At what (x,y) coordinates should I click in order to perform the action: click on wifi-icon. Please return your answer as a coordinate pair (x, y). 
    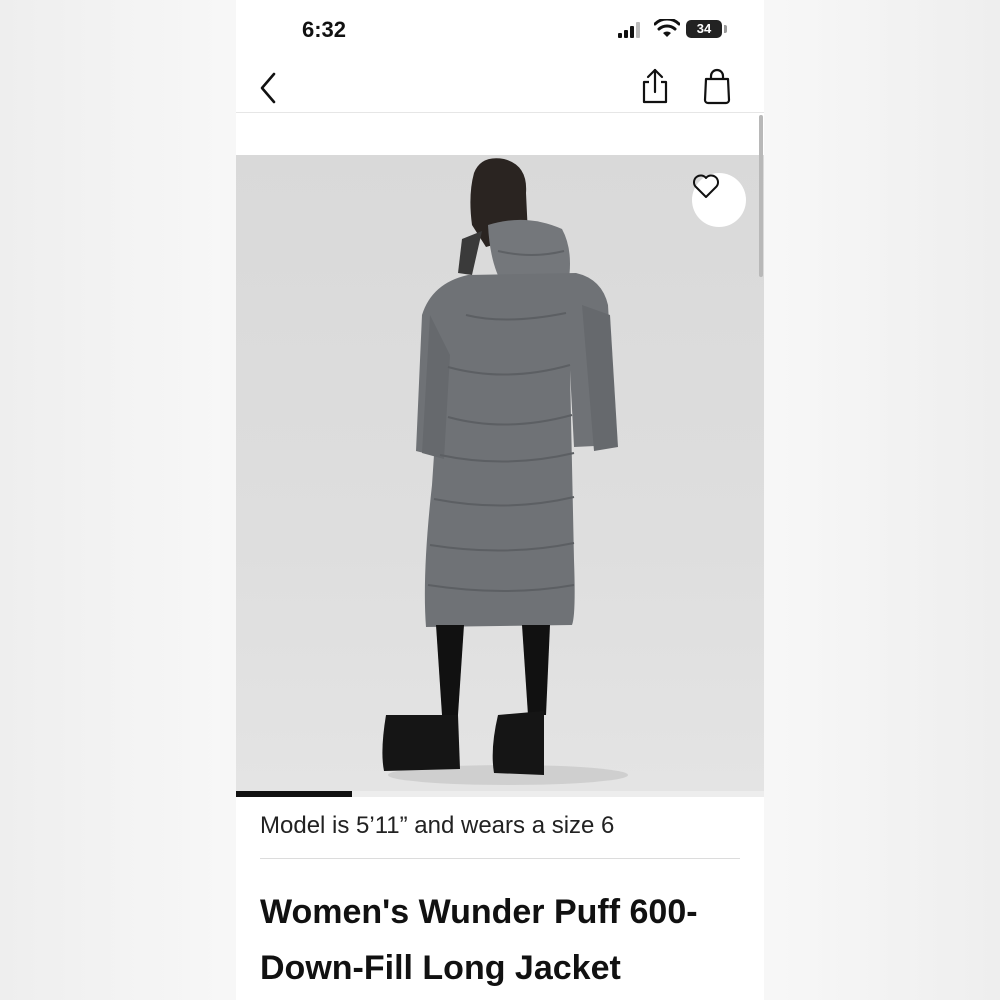
    Looking at the image, I should click on (667, 28).